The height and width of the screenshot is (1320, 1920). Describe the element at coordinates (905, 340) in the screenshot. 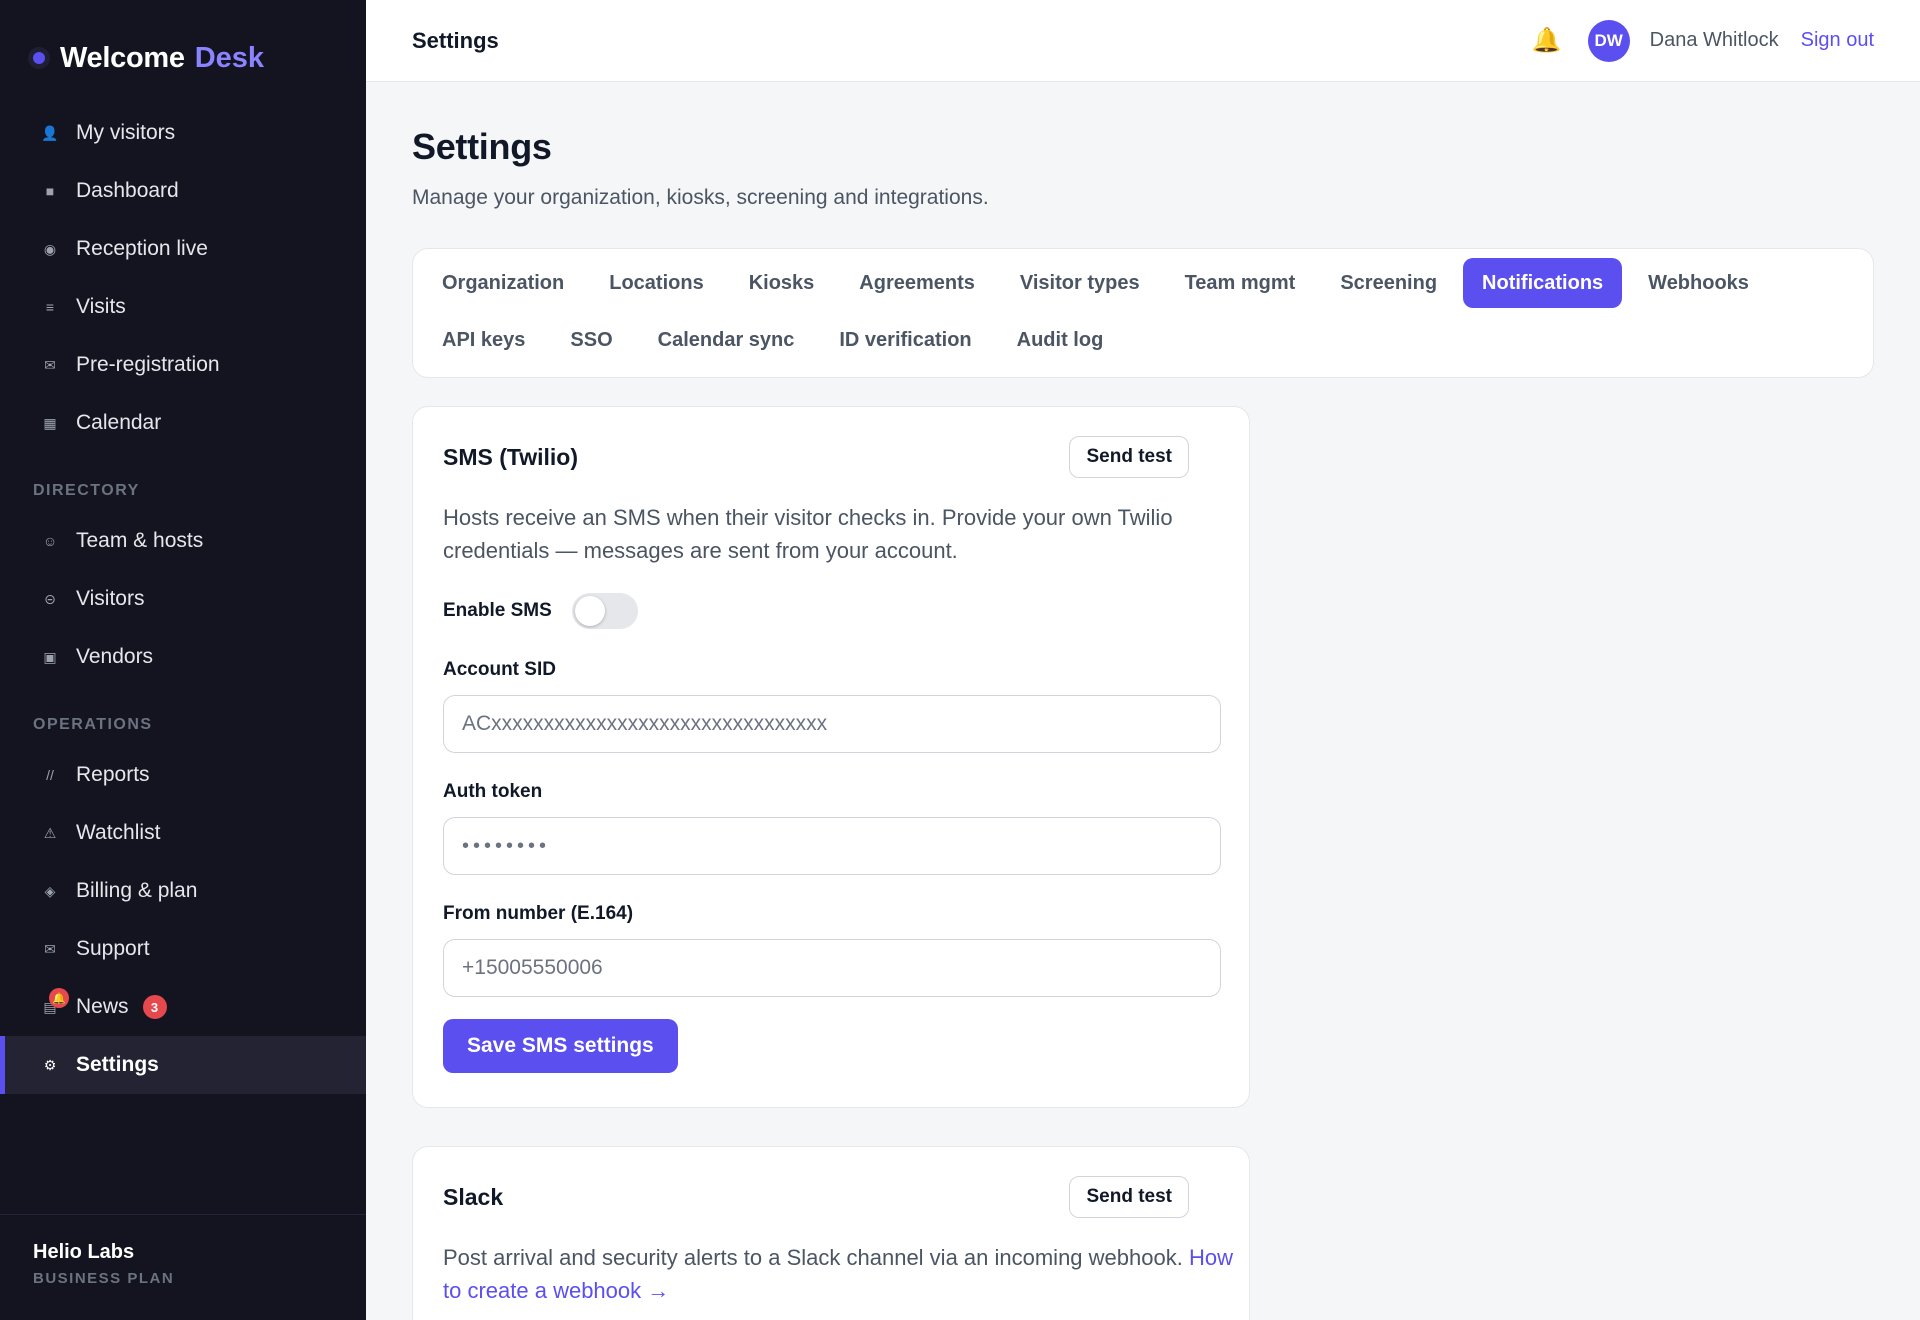

I see `tab-id-verification: ID verification` at that location.